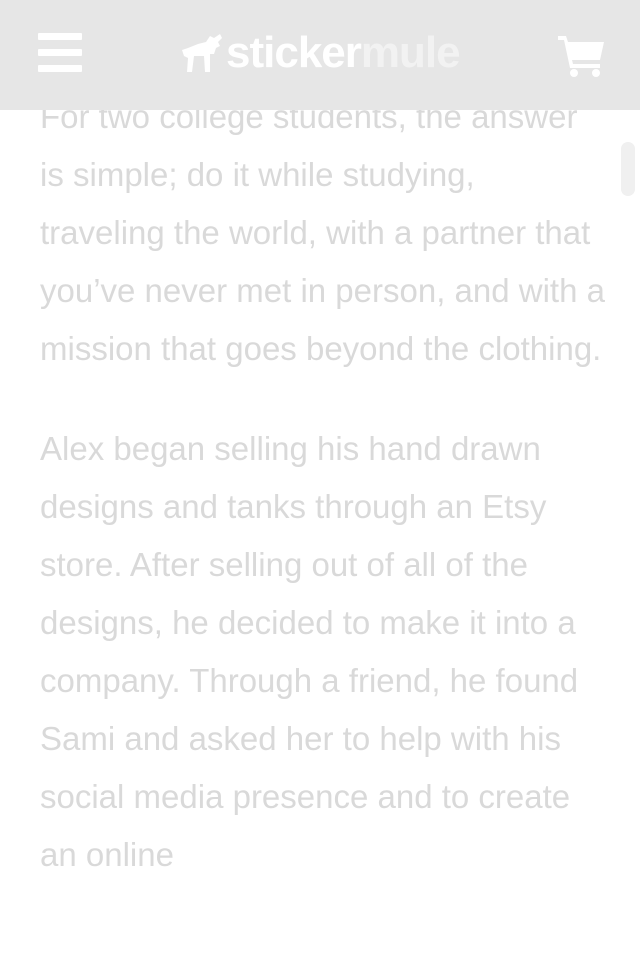  I want to click on mule-icon, so click(202, 53).